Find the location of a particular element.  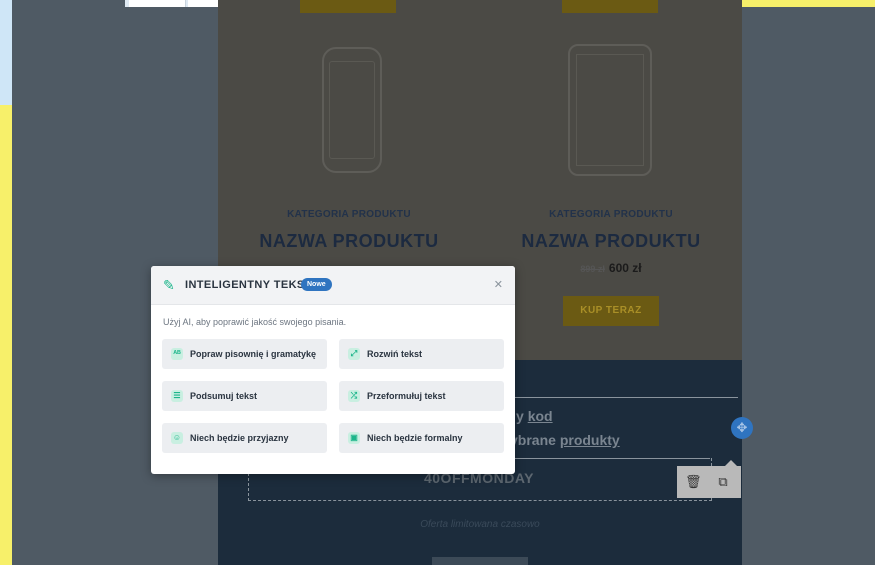

shuffle-icon: ⤮ is located at coordinates (354, 396).